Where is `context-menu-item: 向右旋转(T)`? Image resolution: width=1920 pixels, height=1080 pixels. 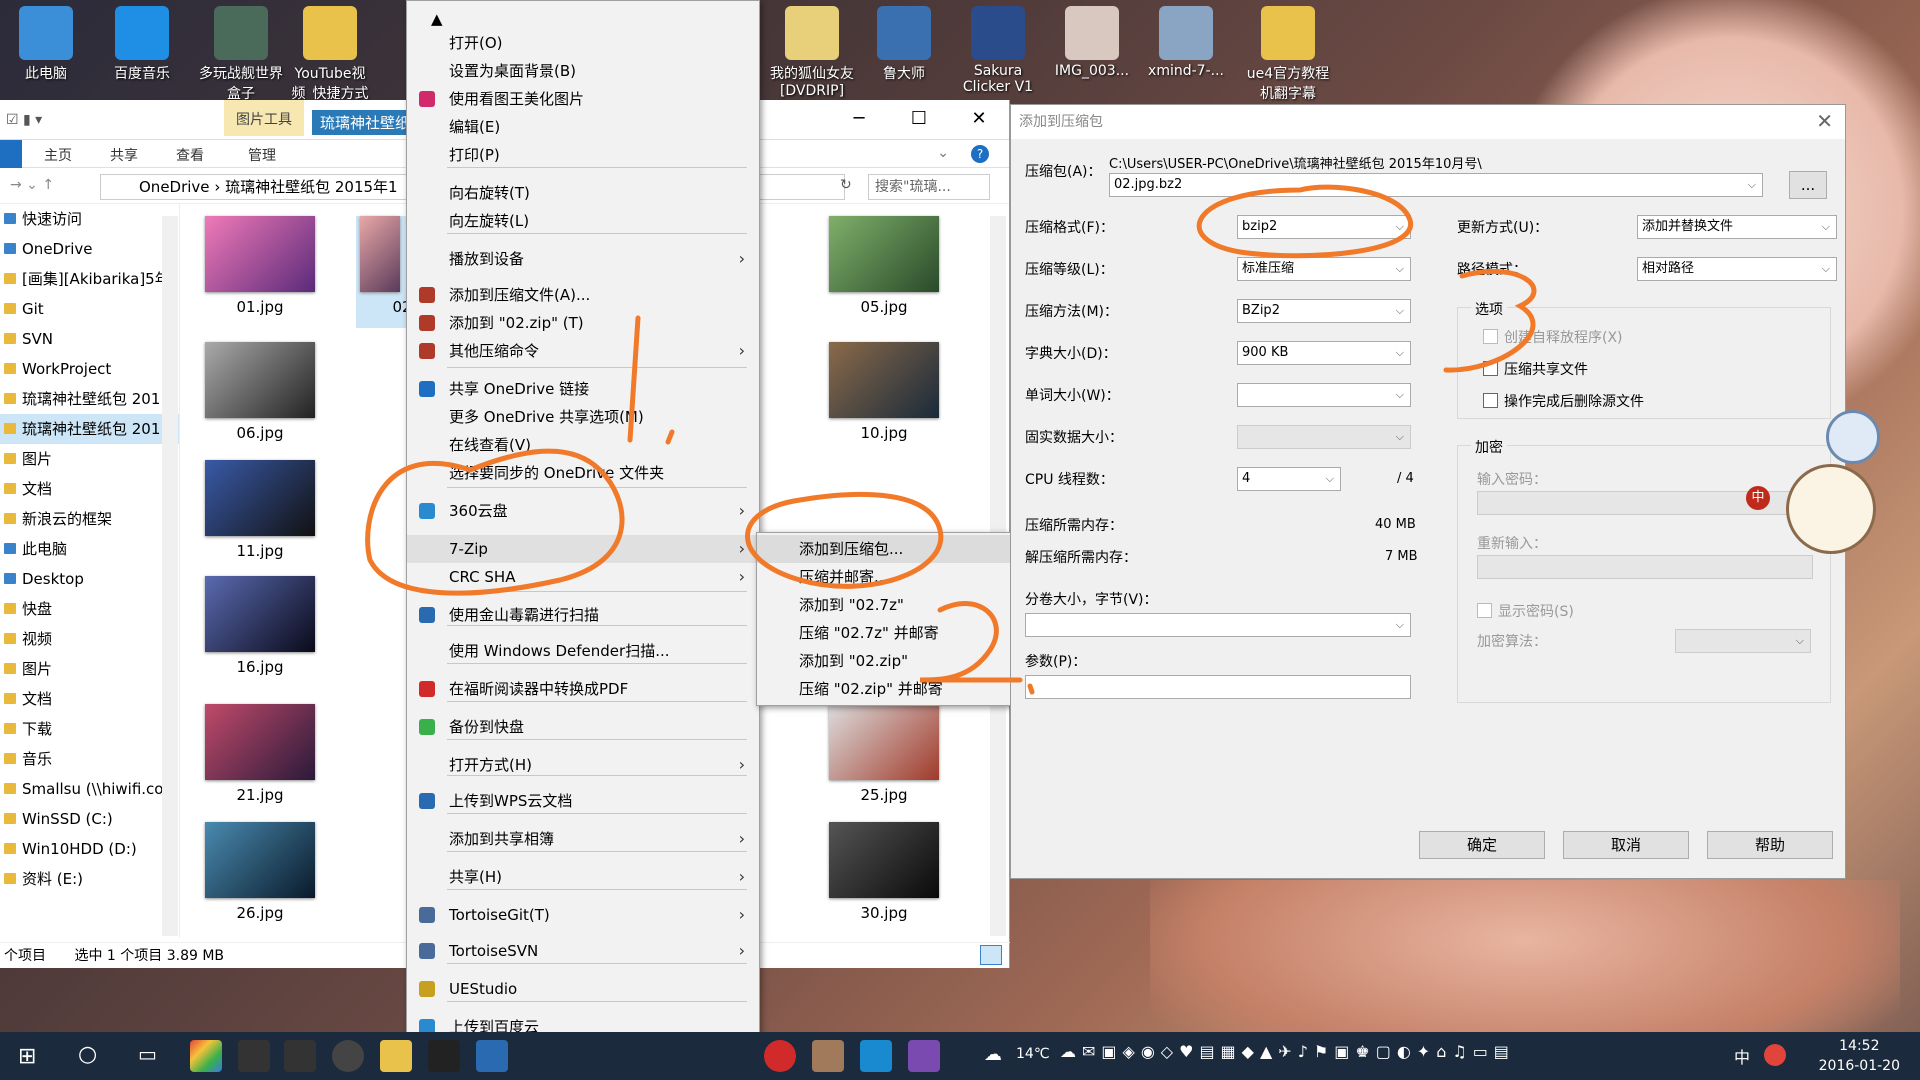 context-menu-item: 向右旋转(T) is located at coordinates (583, 193).